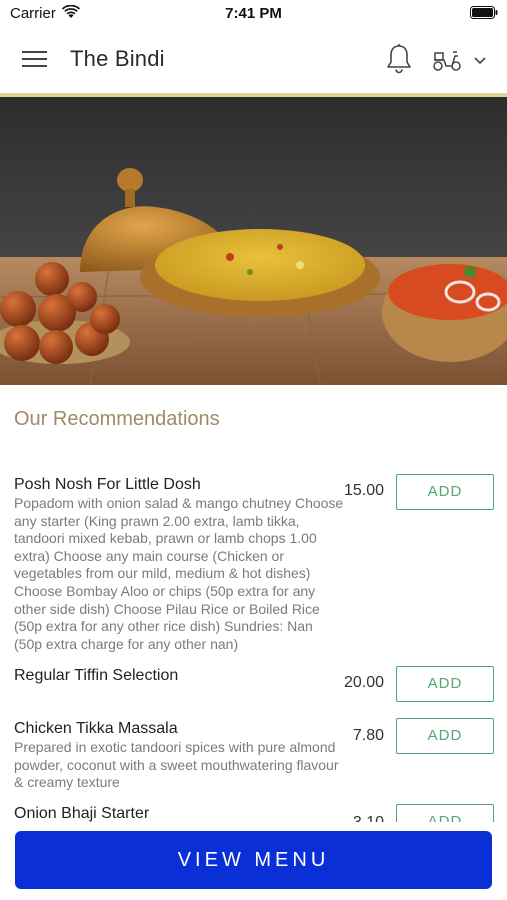 This screenshot has width=507, height=900. What do you see at coordinates (253, 686) in the screenshot?
I see `list-item: Regular Tiffin Selection 20.00 ADD` at bounding box center [253, 686].